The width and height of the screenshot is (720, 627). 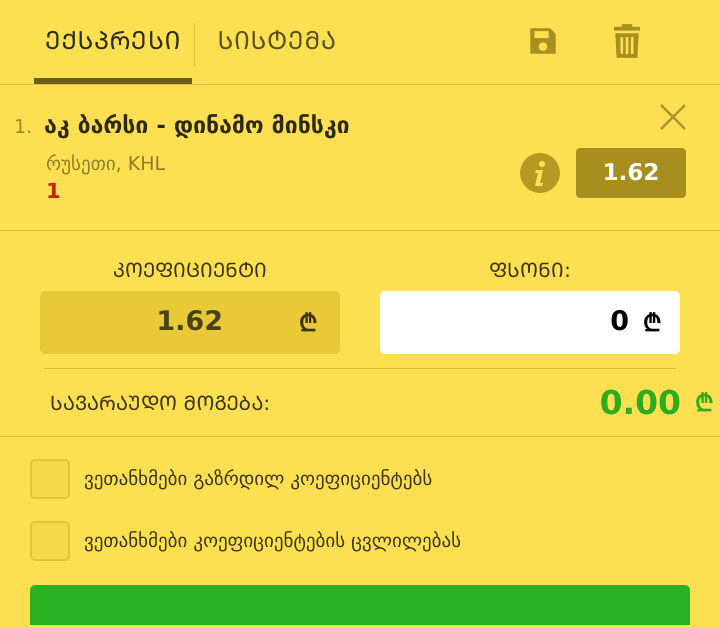 I want to click on stake-label: ᲤᲡᲝᲜᲘ:, so click(x=530, y=270).